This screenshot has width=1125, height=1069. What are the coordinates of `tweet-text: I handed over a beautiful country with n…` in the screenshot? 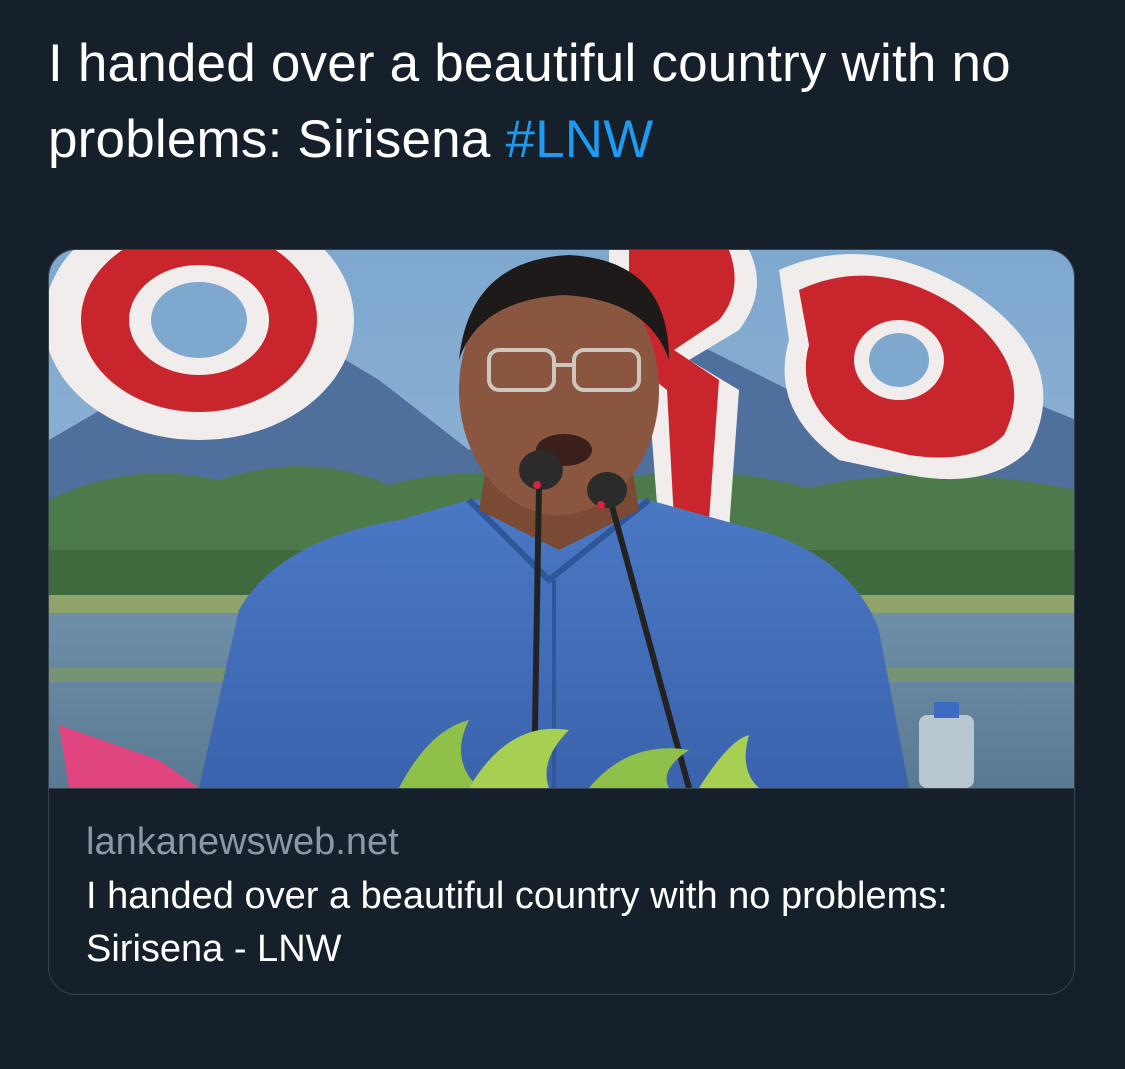 It's located at (558, 102).